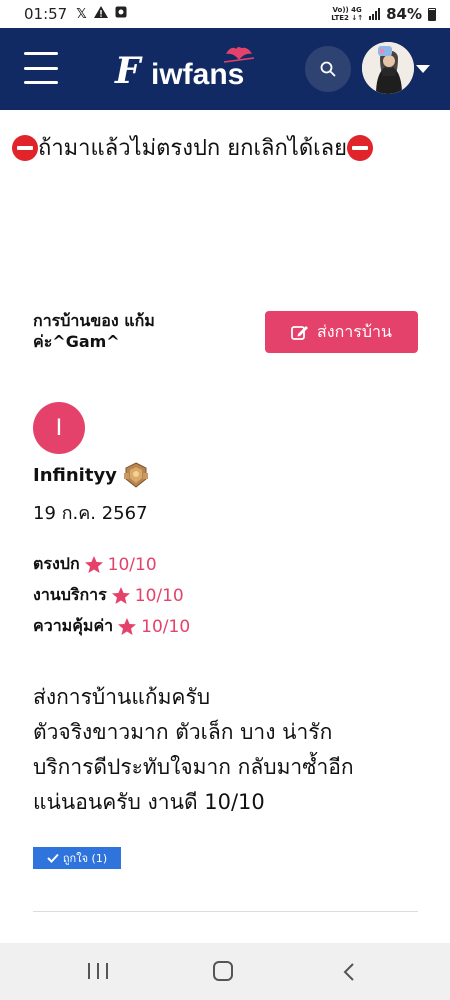 The height and width of the screenshot is (1000, 450). I want to click on network-indicator: Vo)) 4G LTE2 ↓↑, so click(347, 14).